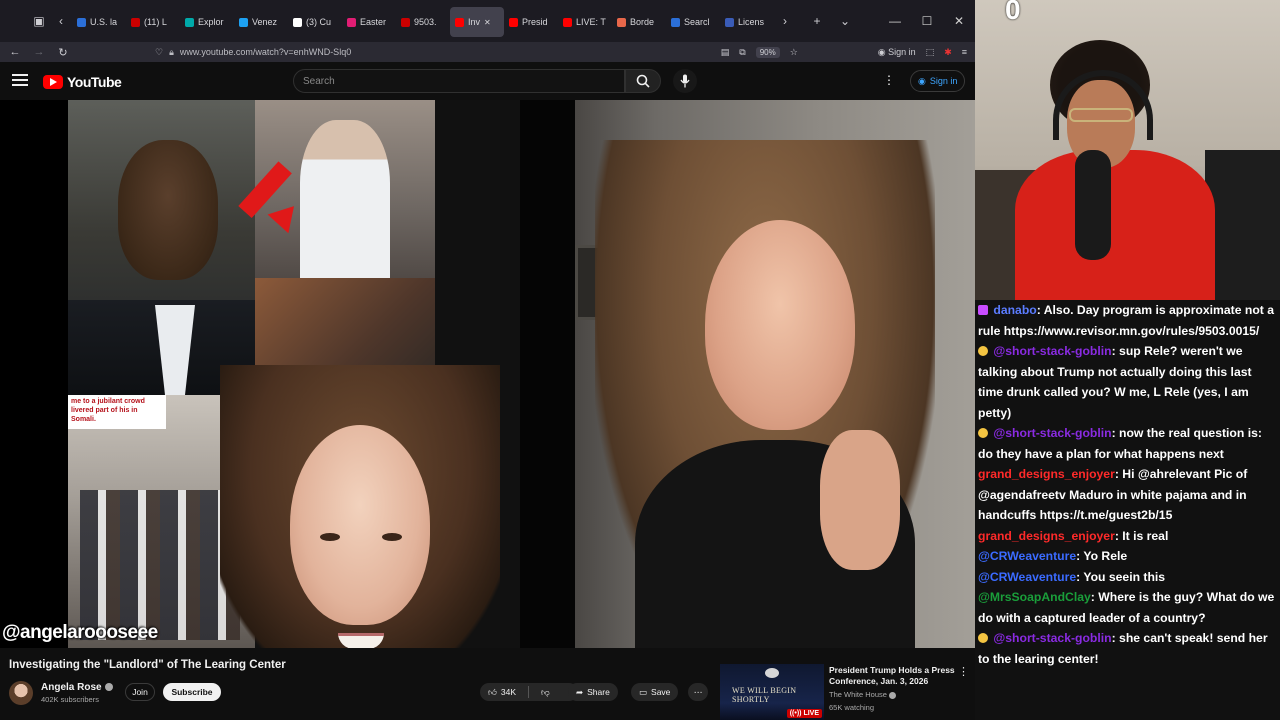  What do you see at coordinates (844, 52) in the screenshot?
I see `toolbar-right: ▤ ⧉ 90% ☆ ◉ Sign in ⬚ ✱ ≡` at bounding box center [844, 52].